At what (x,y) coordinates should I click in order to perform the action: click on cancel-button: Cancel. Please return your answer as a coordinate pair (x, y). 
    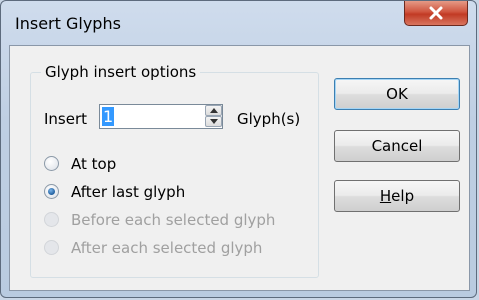
    Looking at the image, I should click on (397, 146).